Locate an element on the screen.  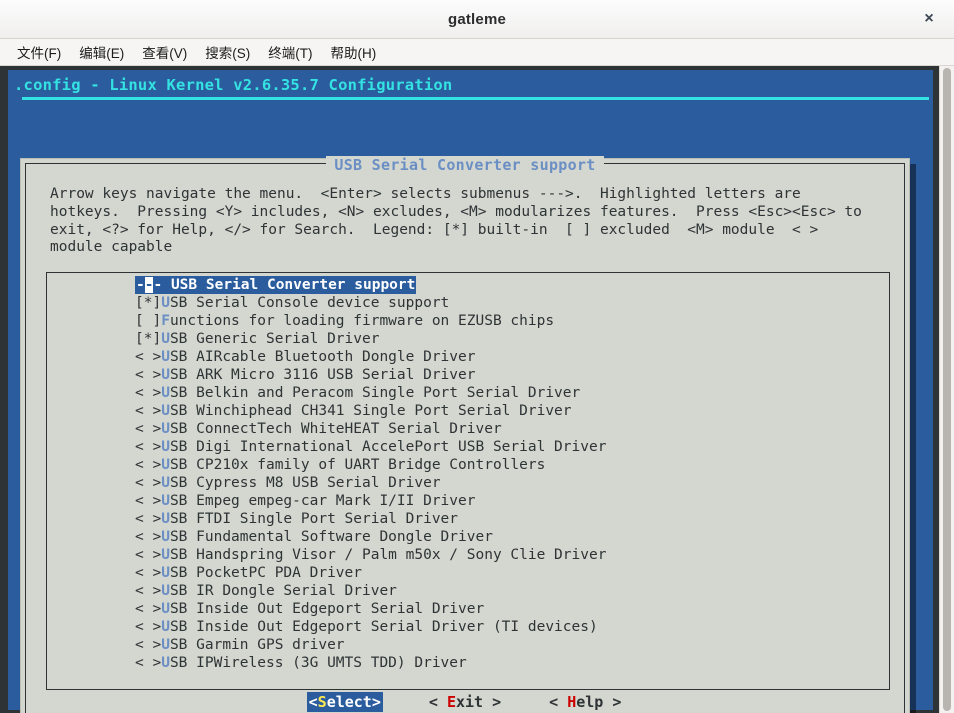
terminal-scrollbar is located at coordinates (946, 389).